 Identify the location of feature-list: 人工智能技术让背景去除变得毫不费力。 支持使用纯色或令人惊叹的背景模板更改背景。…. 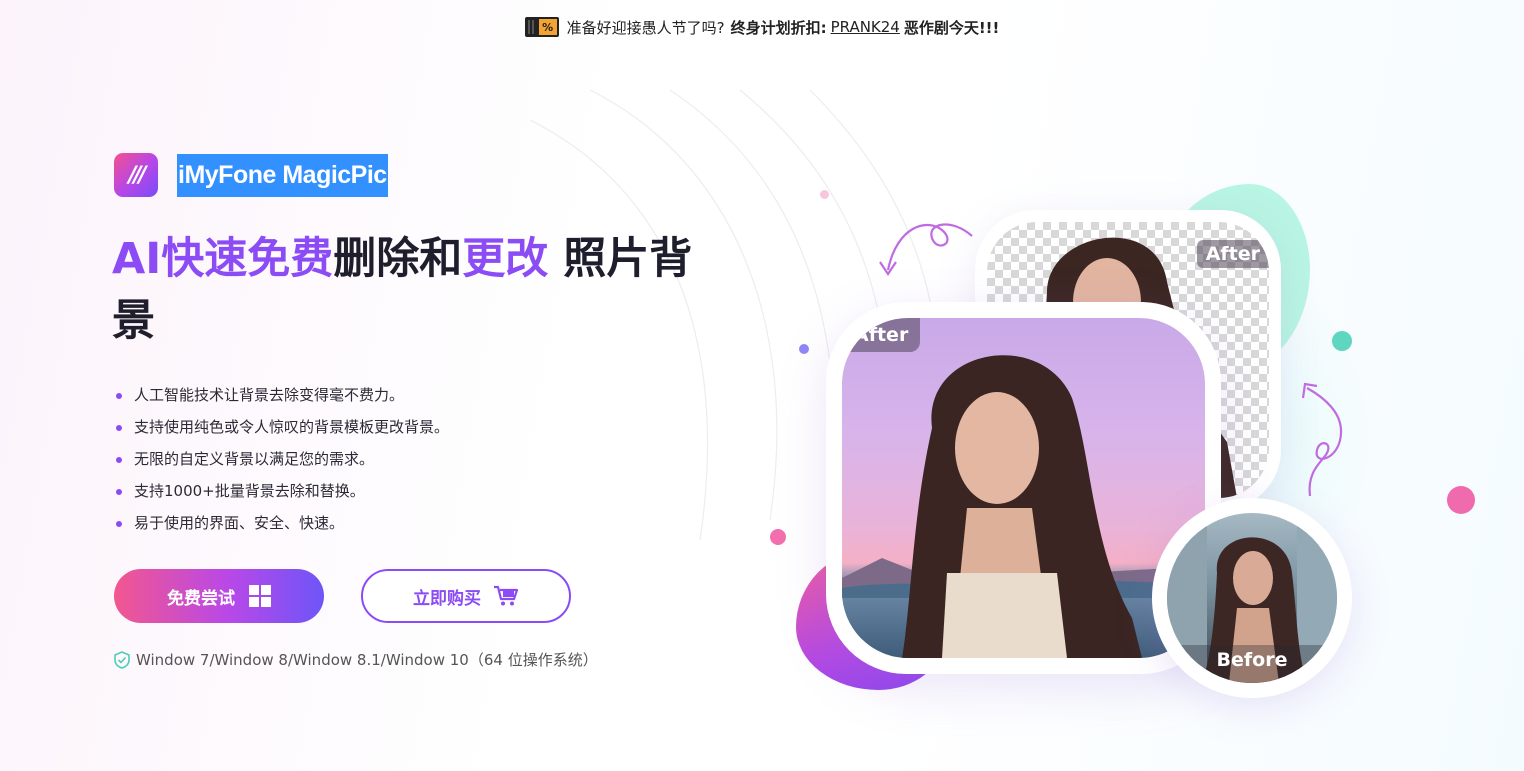
(281, 463).